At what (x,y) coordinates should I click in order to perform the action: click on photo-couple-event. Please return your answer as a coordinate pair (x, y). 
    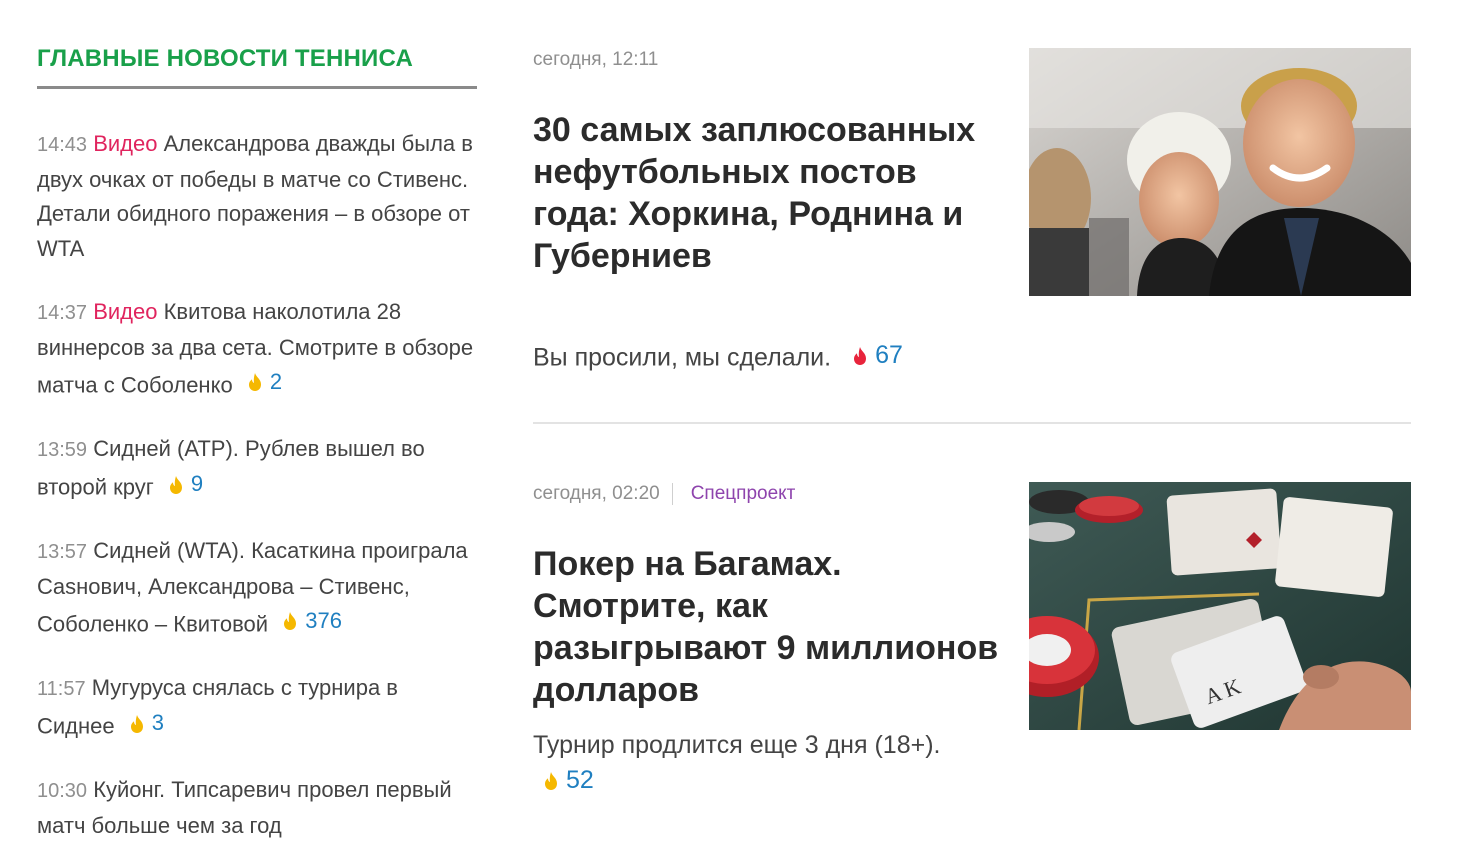
    Looking at the image, I should click on (1220, 172).